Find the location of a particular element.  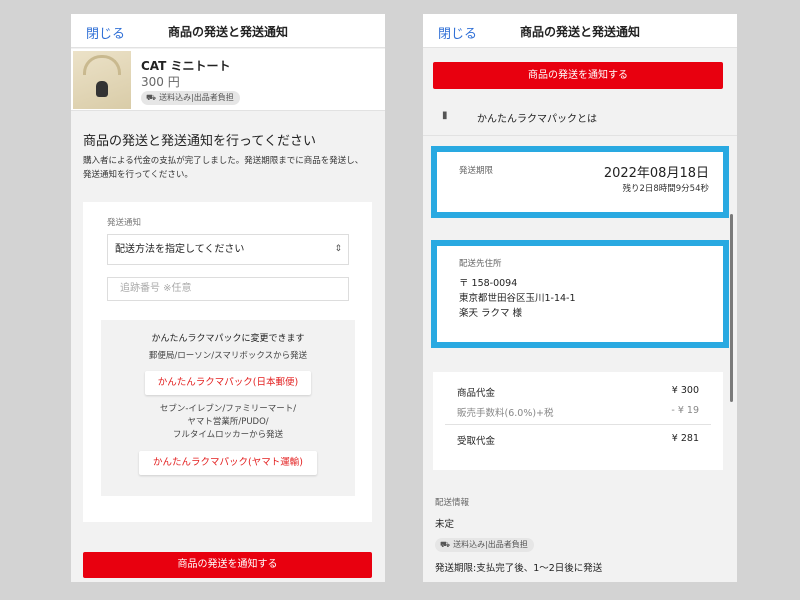

rakuma-yamato-button: かんたんラクマパック(ヤマト運輸) is located at coordinates (228, 463).